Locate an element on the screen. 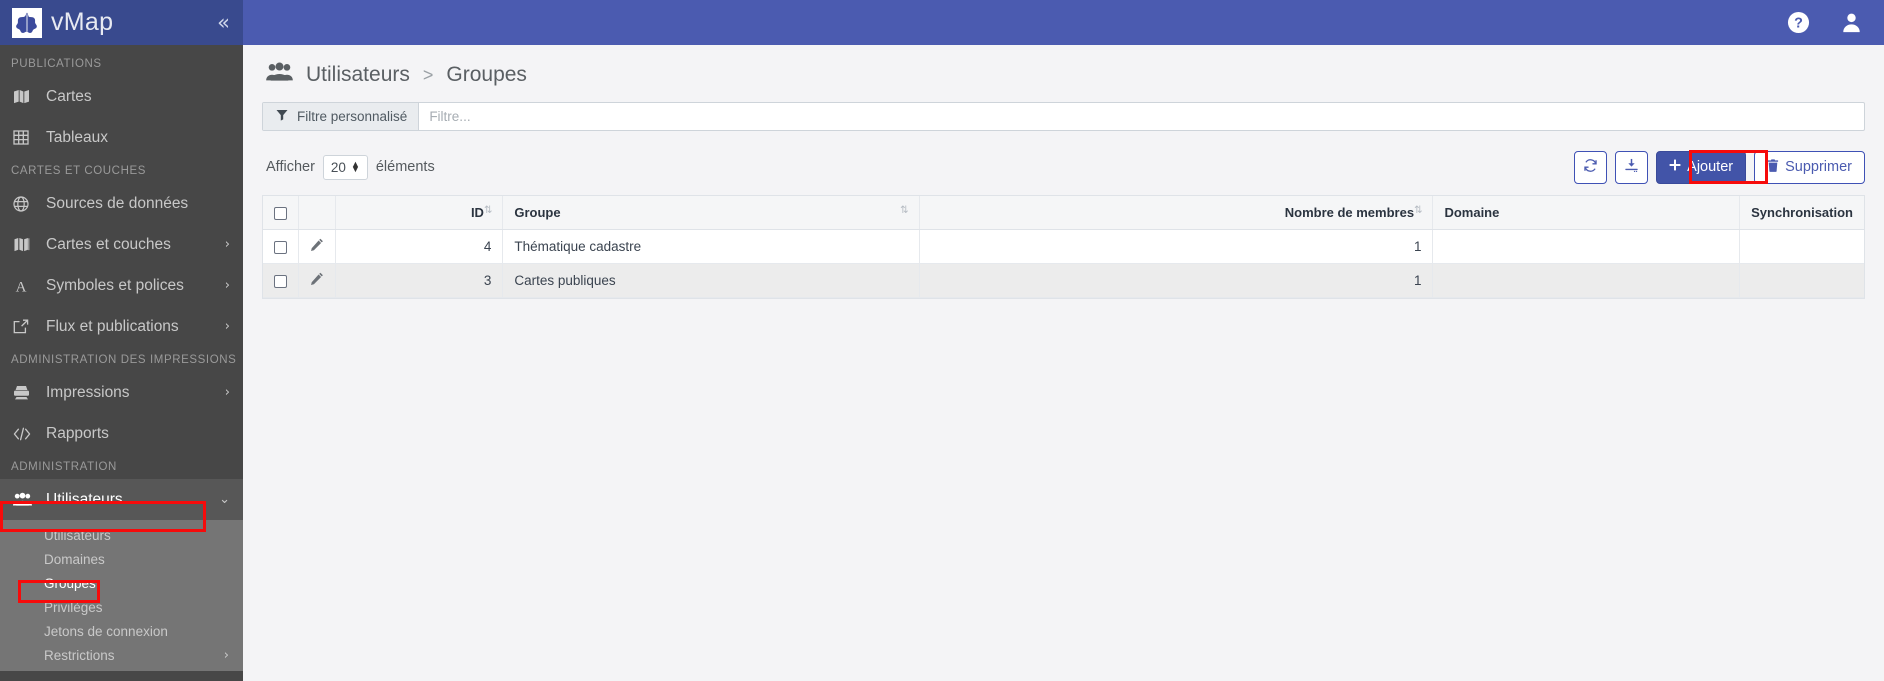 Image resolution: width=1884 pixels, height=681 pixels. svg-text: A is located at coordinates (21, 286).